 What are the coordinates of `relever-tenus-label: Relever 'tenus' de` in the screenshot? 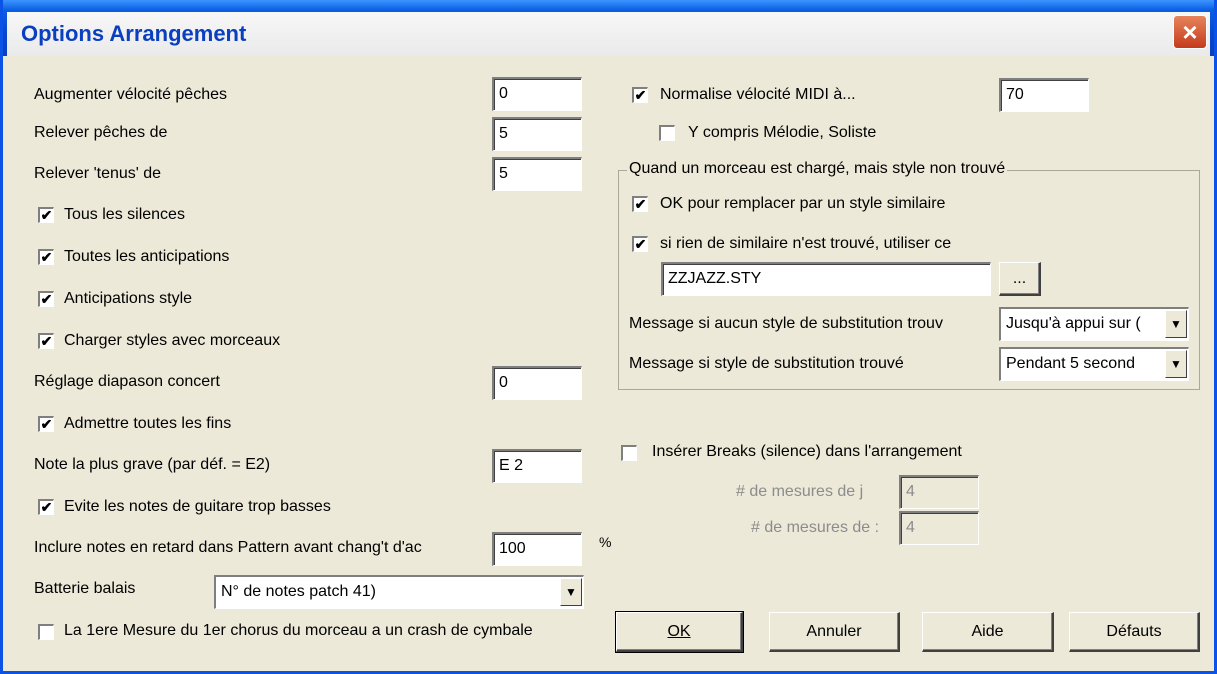 It's located at (98, 173).